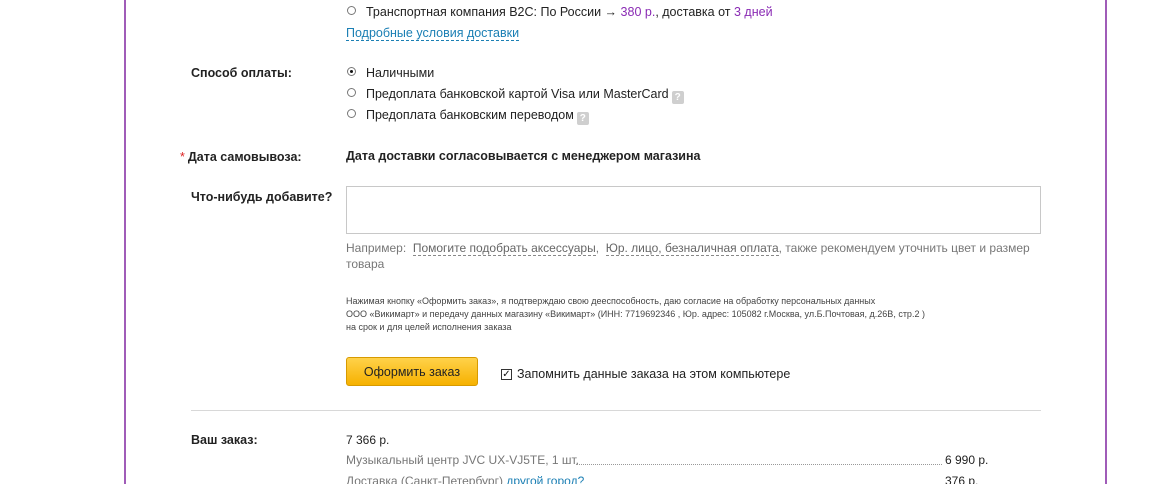  Describe the element at coordinates (351, 113) in the screenshot. I see `payment-transfer-radio` at that location.